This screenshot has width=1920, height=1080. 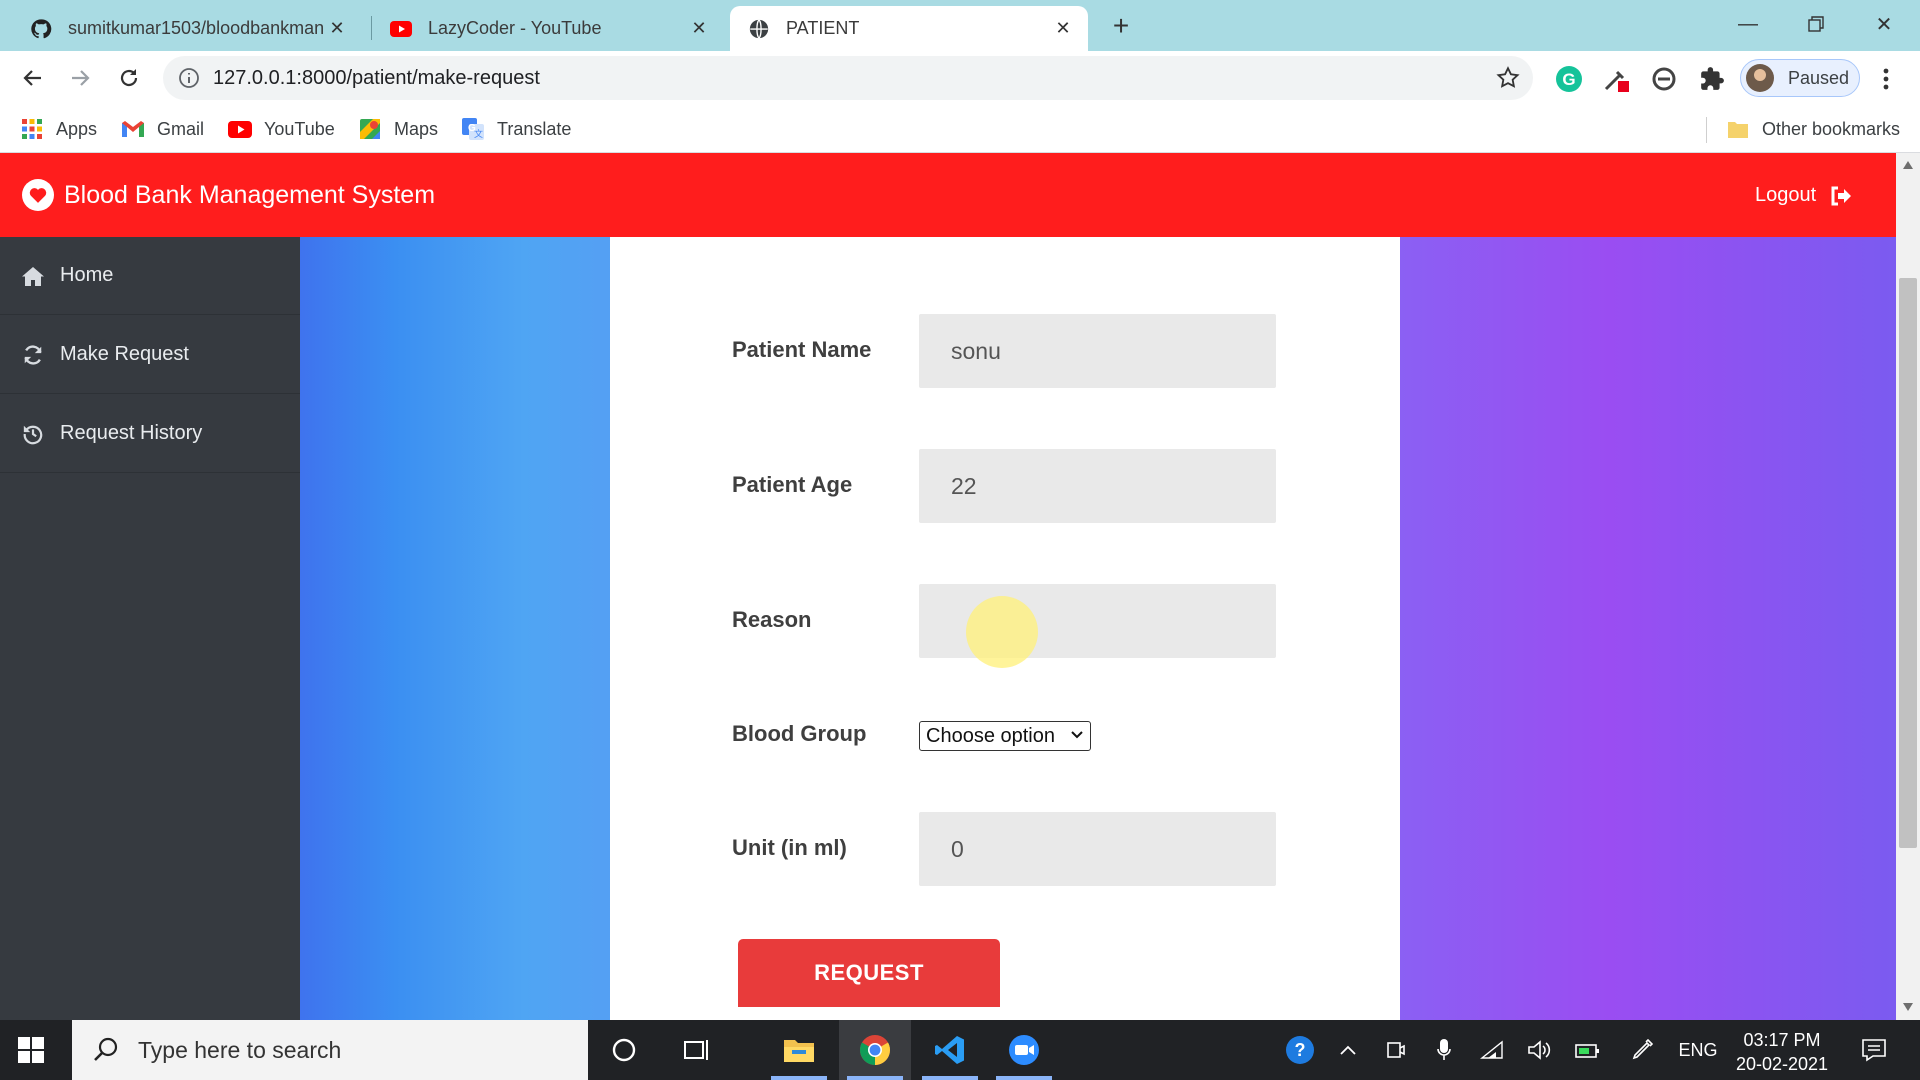 I want to click on gmail-icon, so click(x=133, y=129).